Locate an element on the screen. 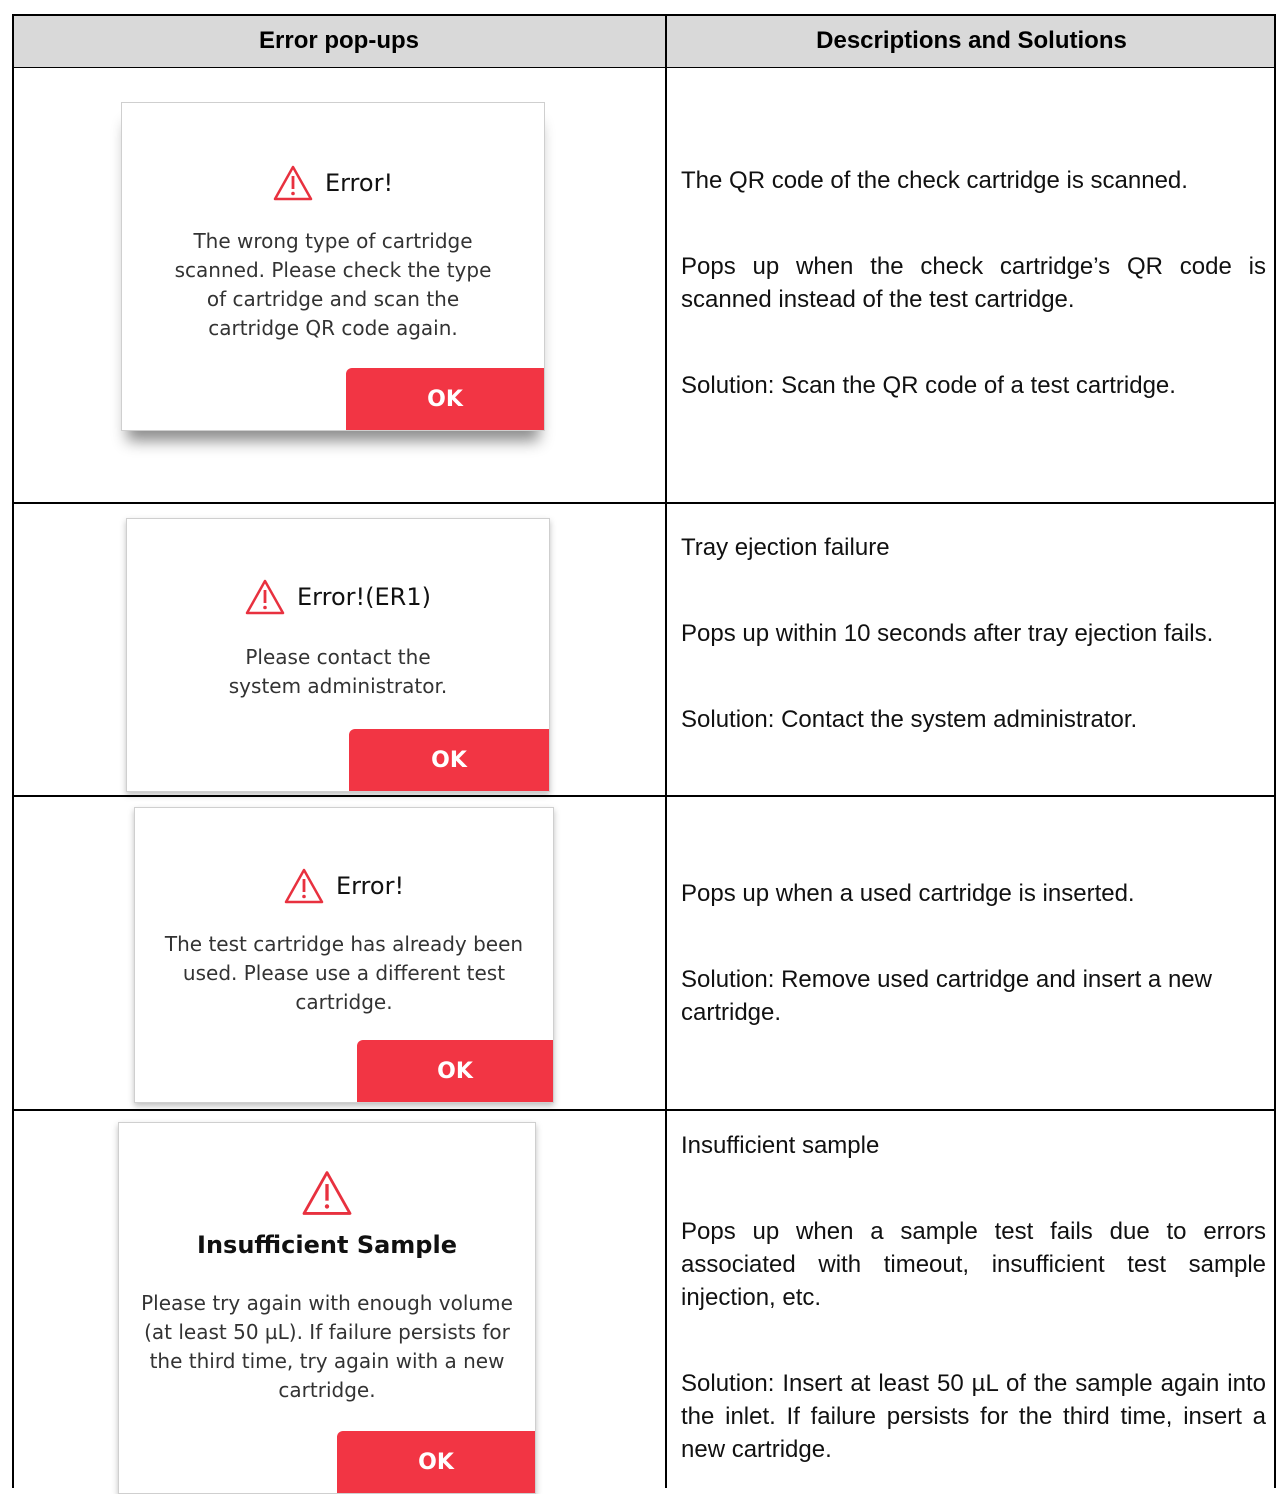 This screenshot has width=1278, height=1494. popup-title-row: Error!(ER1) is located at coordinates (338, 597).